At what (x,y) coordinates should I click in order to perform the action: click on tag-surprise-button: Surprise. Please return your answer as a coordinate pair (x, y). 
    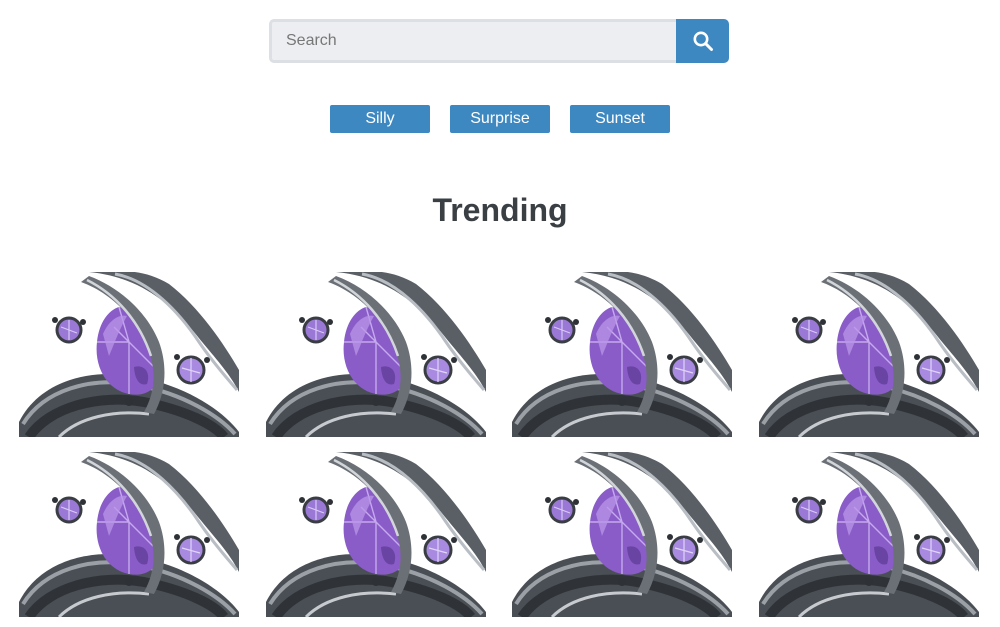
    Looking at the image, I should click on (500, 119).